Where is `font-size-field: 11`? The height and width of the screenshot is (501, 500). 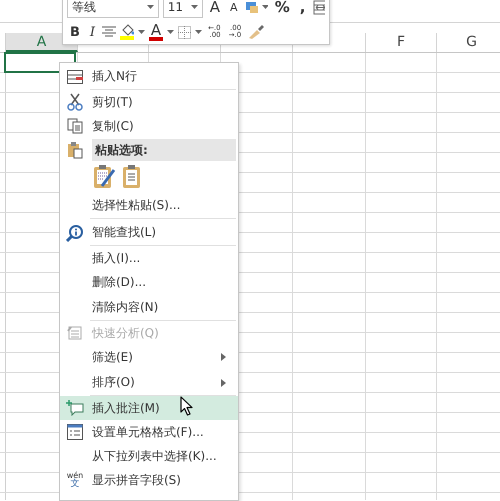
font-size-field: 11 is located at coordinates (182, 9).